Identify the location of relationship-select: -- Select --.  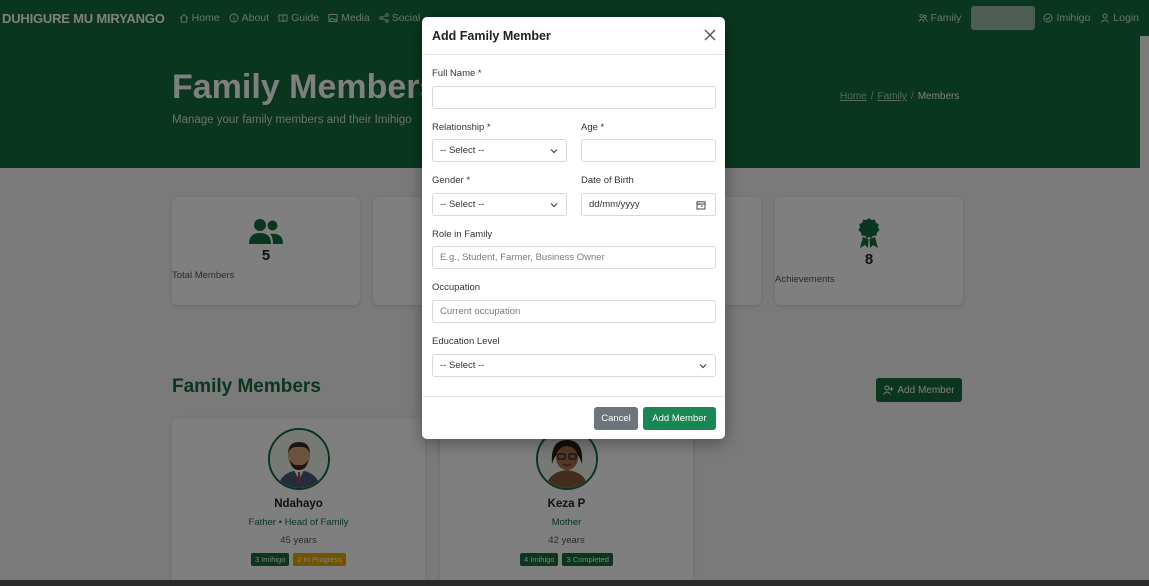
(499, 150).